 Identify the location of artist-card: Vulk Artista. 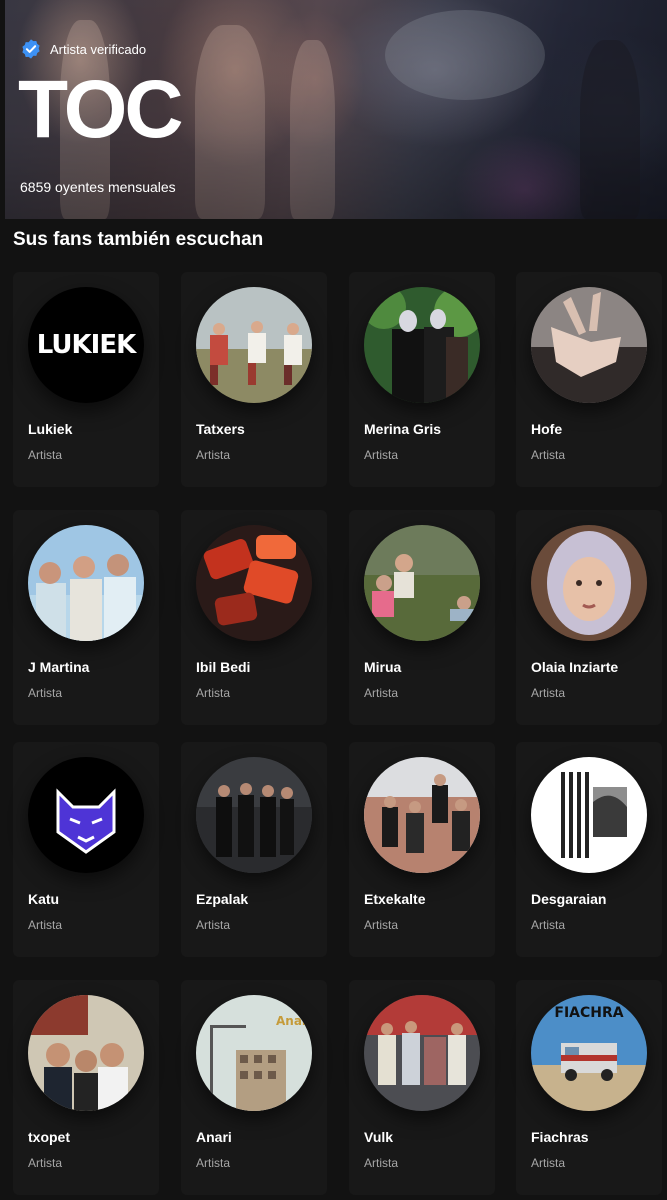
(422, 1087).